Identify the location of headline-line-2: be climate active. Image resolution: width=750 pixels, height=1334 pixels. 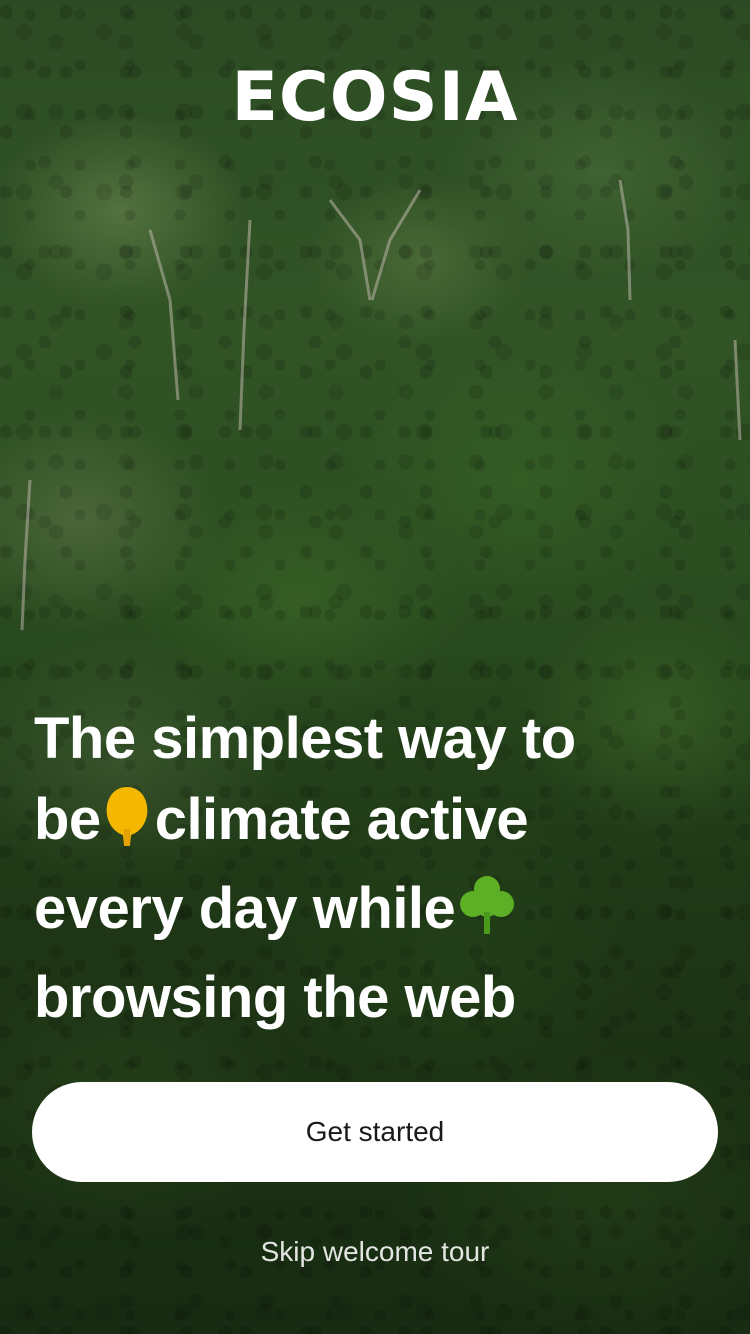
(379, 823).